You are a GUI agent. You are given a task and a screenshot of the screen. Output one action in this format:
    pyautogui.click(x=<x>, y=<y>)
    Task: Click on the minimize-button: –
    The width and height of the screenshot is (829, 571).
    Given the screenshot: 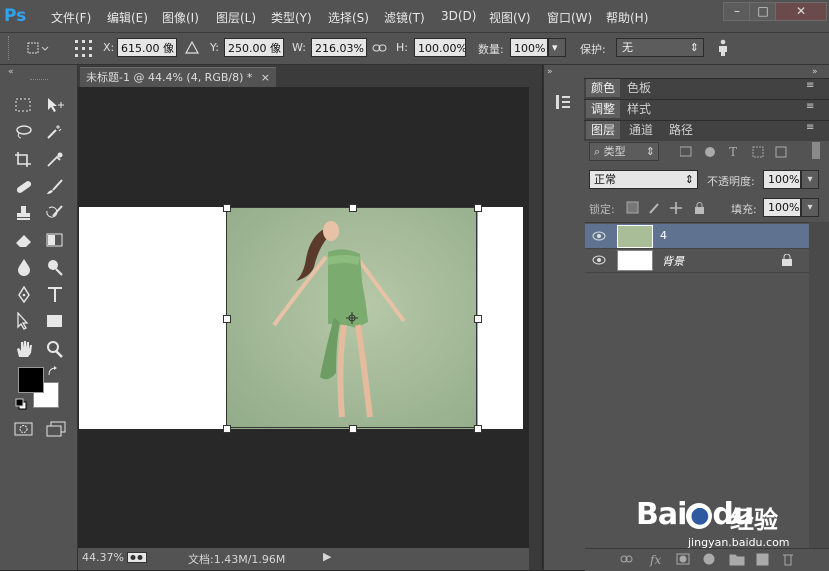 What is the action you would take?
    pyautogui.click(x=737, y=11)
    